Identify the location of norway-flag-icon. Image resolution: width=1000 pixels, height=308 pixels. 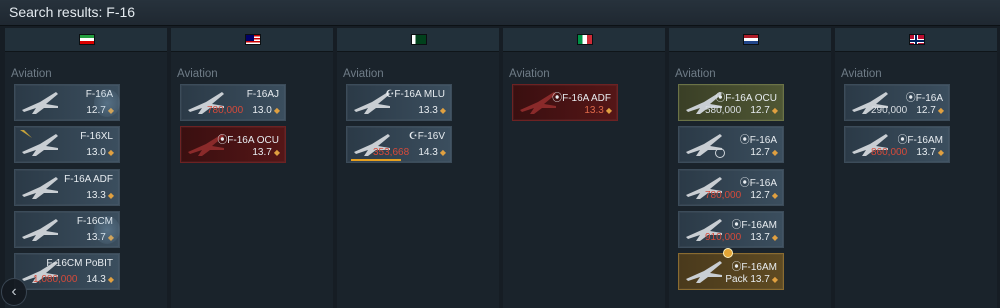
(917, 39).